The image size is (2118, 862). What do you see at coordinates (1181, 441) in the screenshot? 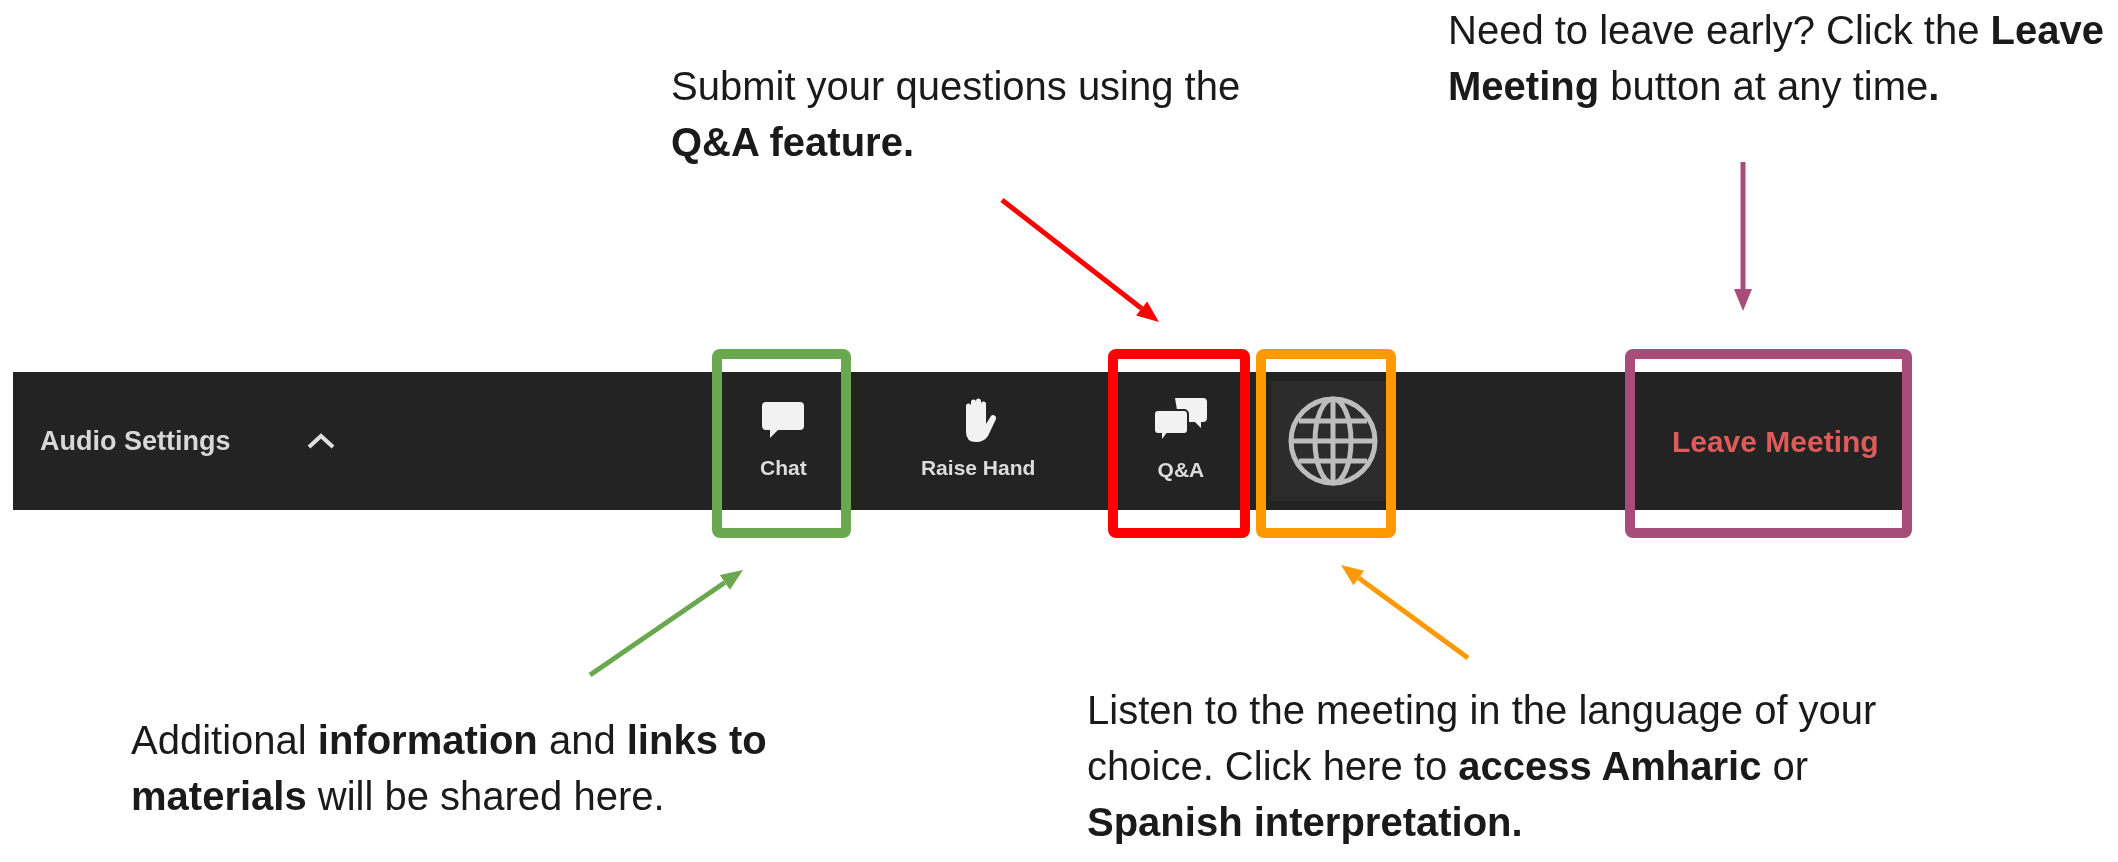
I see `q-and-a-button: Q&A` at bounding box center [1181, 441].